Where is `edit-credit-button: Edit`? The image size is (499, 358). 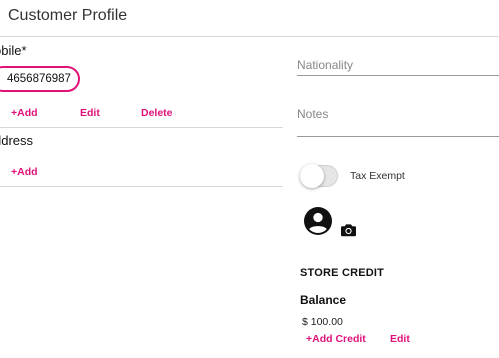
edit-credit-button: Edit is located at coordinates (400, 339).